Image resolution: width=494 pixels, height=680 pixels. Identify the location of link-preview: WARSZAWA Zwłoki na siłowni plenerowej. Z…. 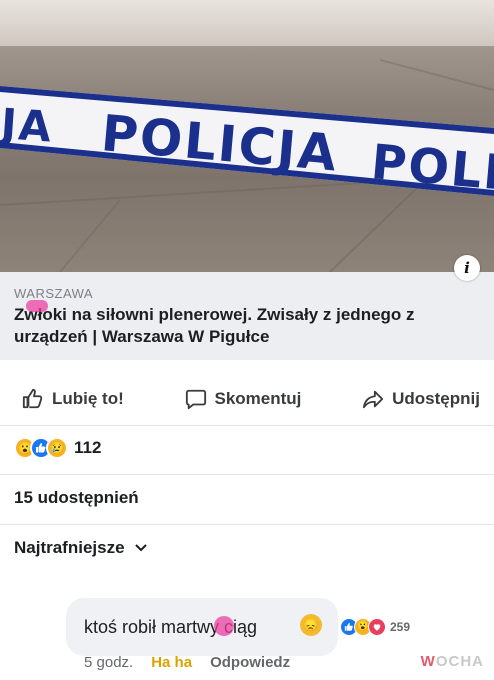
(247, 316).